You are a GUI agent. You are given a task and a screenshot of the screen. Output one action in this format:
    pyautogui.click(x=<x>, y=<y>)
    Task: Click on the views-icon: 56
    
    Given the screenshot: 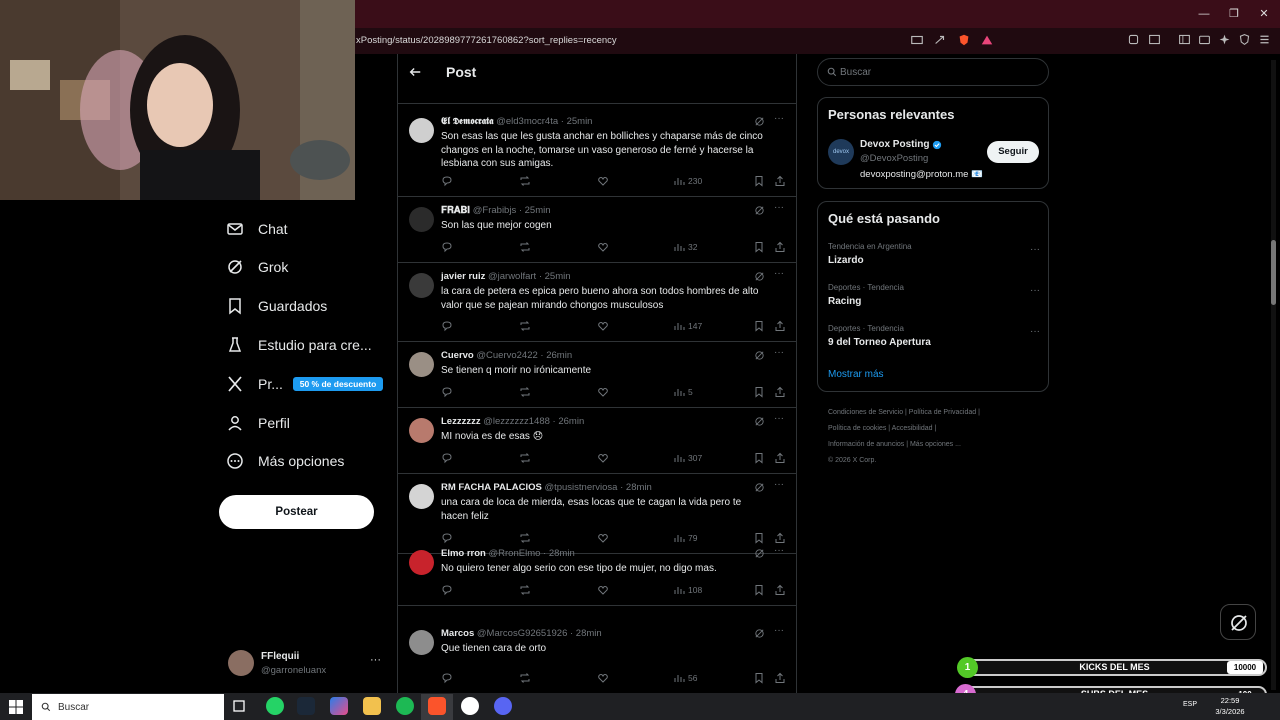 What is the action you would take?
    pyautogui.click(x=685, y=678)
    